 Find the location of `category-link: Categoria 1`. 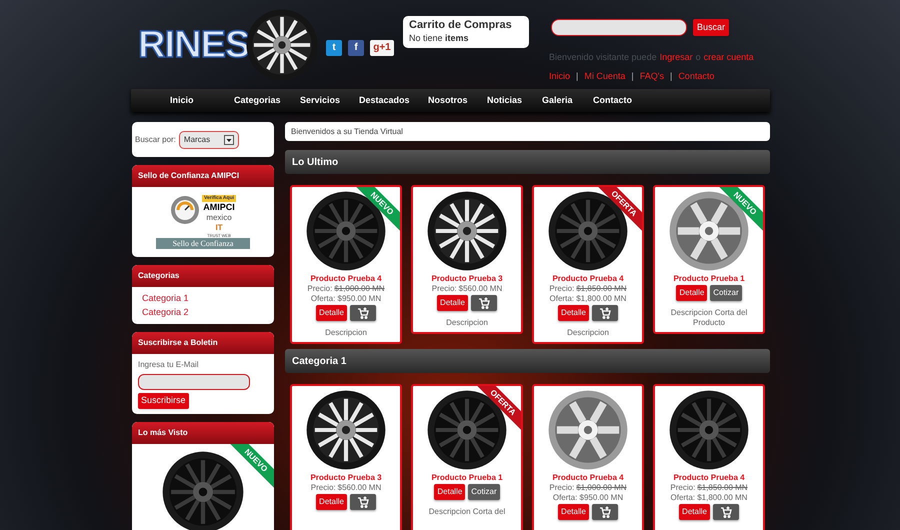

category-link: Categoria 1 is located at coordinates (203, 298).